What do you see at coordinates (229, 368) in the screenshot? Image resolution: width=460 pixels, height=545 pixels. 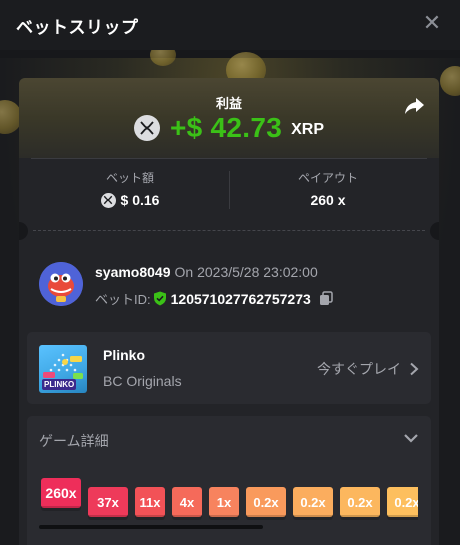 I see `game-row: PLINKO Plinko BC Originals 今すぐプレイ` at bounding box center [229, 368].